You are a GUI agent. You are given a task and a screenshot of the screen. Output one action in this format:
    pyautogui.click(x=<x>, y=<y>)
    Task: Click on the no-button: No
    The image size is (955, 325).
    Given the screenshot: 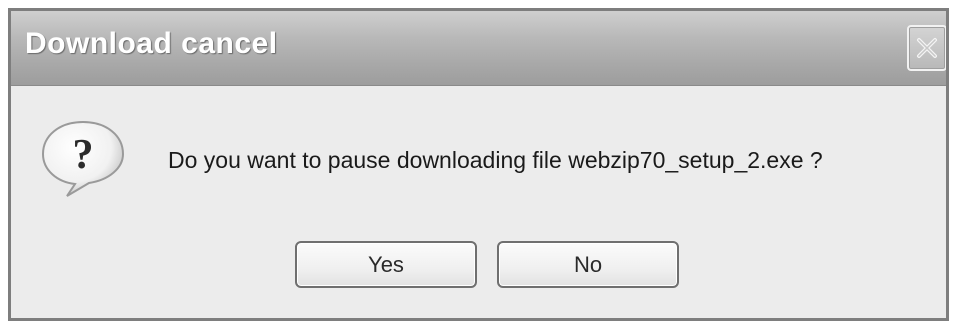 What is the action you would take?
    pyautogui.click(x=588, y=264)
    